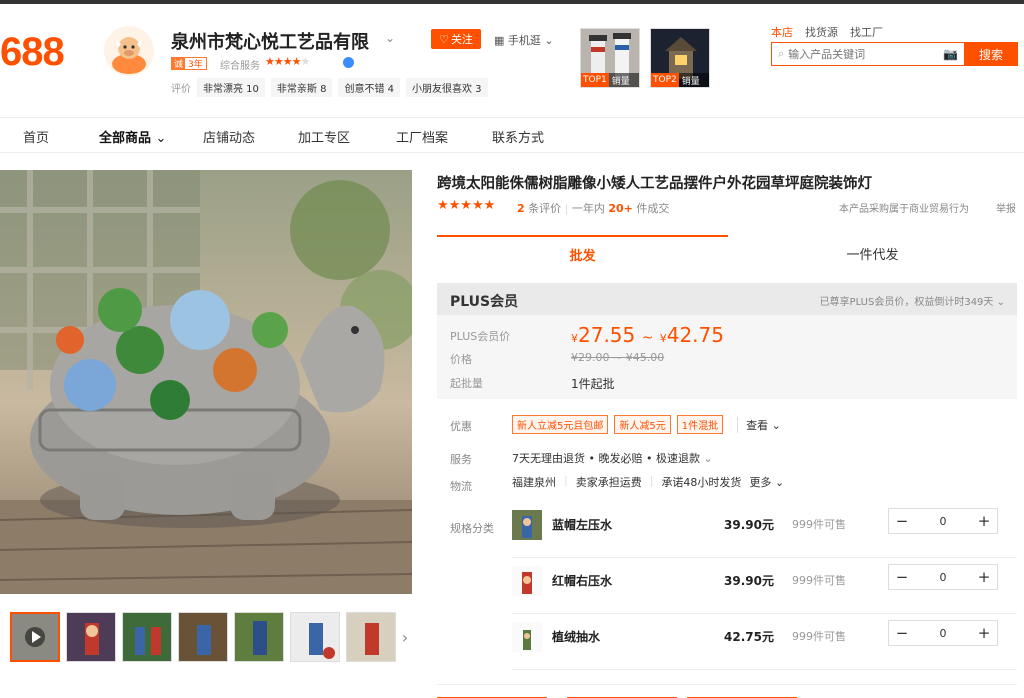 Image resolution: width=1024 pixels, height=698 pixels. What do you see at coordinates (727, 299) in the screenshot?
I see `plus-header: PLUS会员 已尊享PLUS会员价，权益倒计时349天 ⌄` at bounding box center [727, 299].